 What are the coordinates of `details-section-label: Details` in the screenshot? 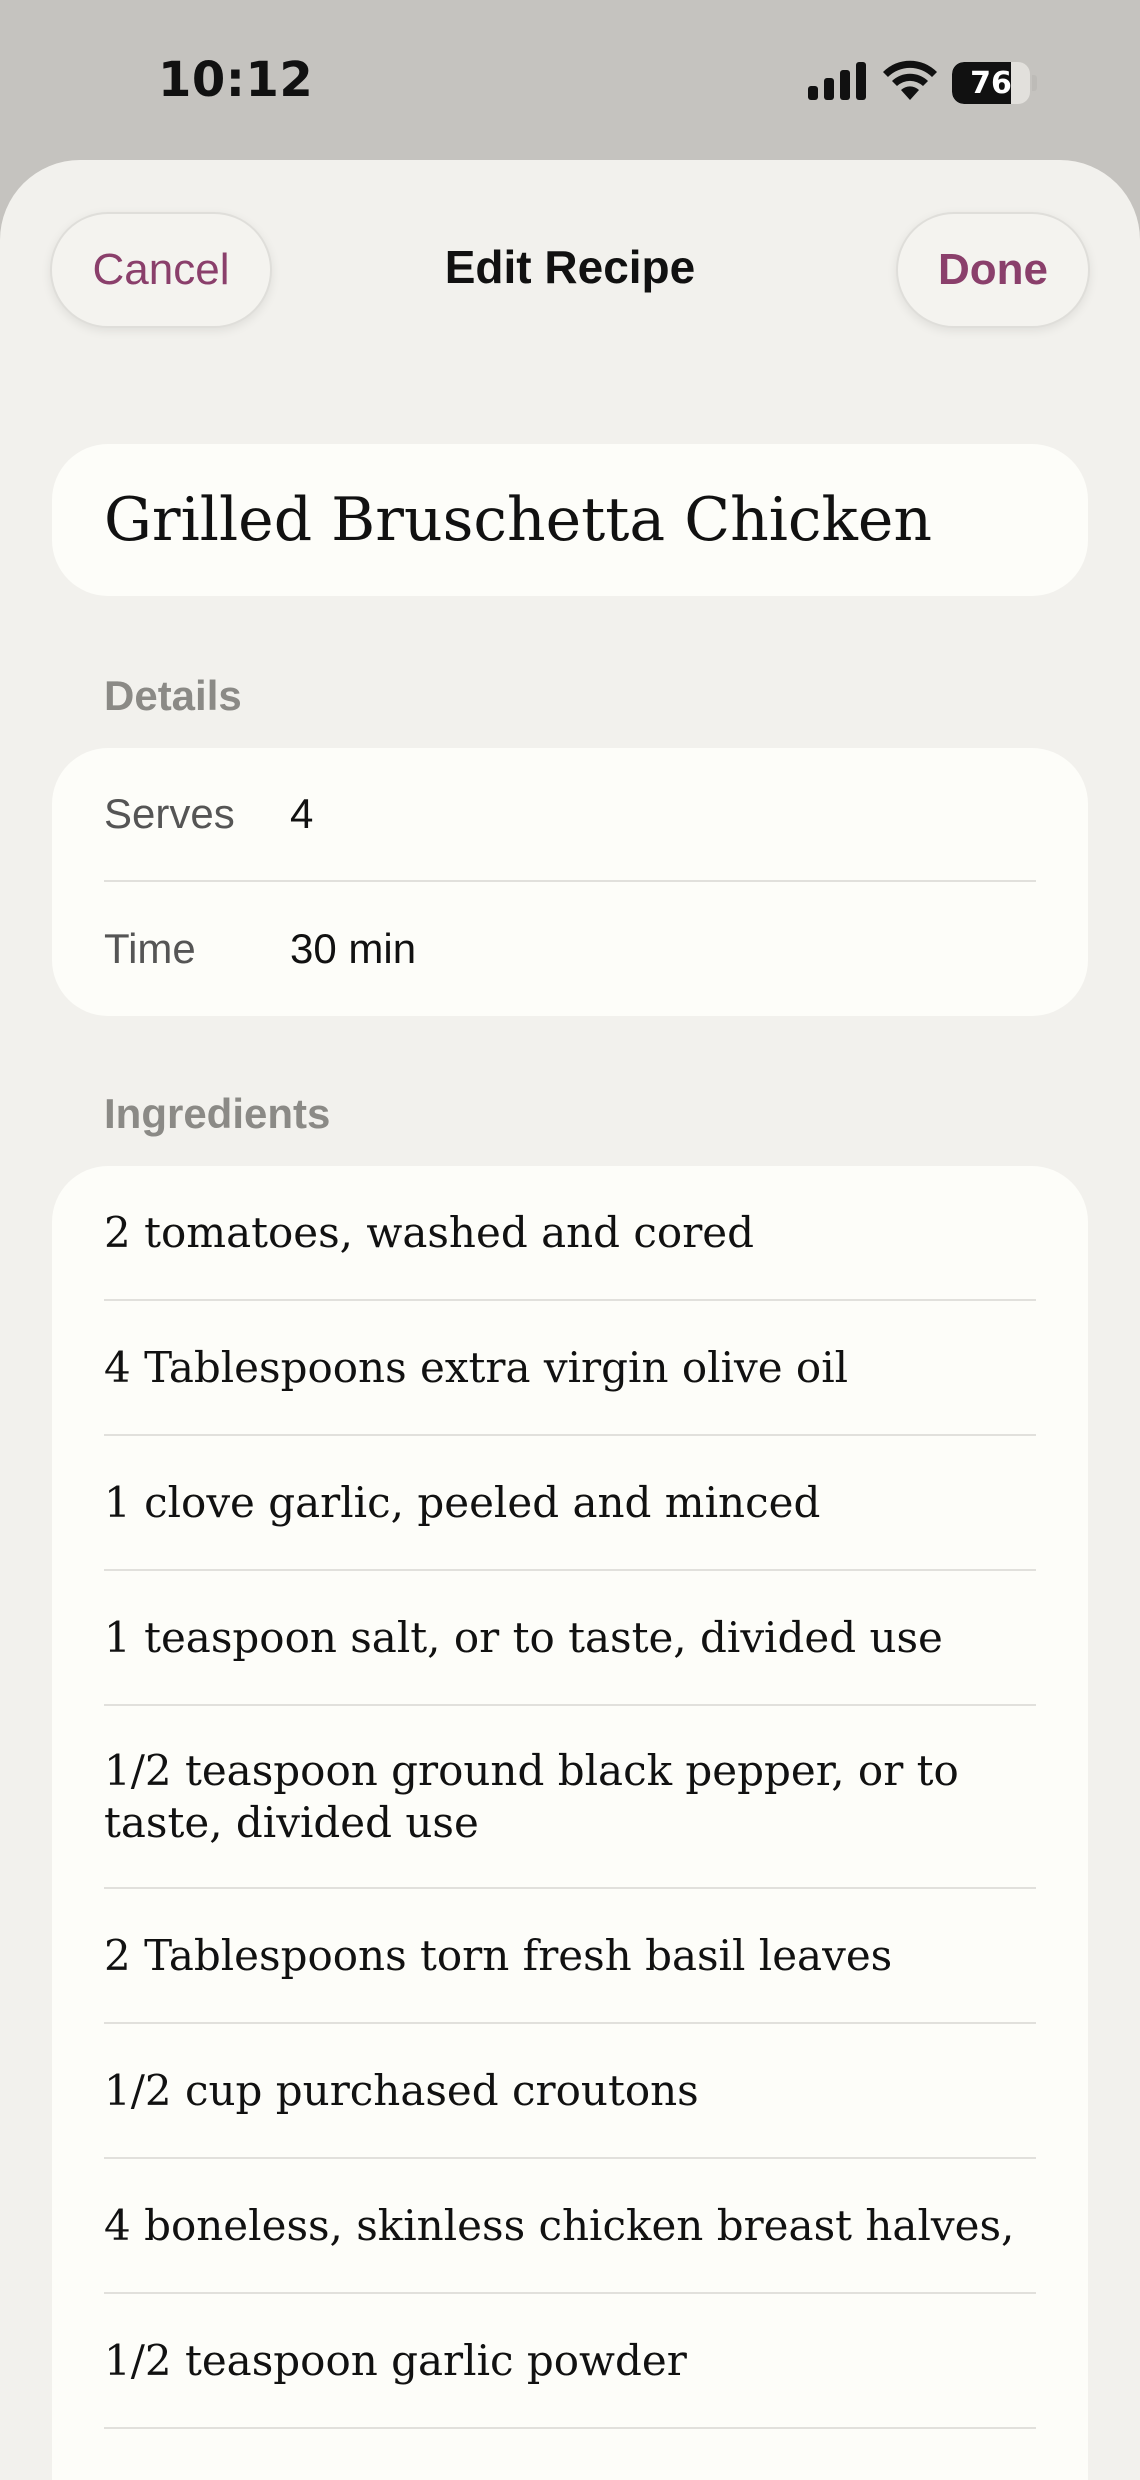 It's located at (173, 695).